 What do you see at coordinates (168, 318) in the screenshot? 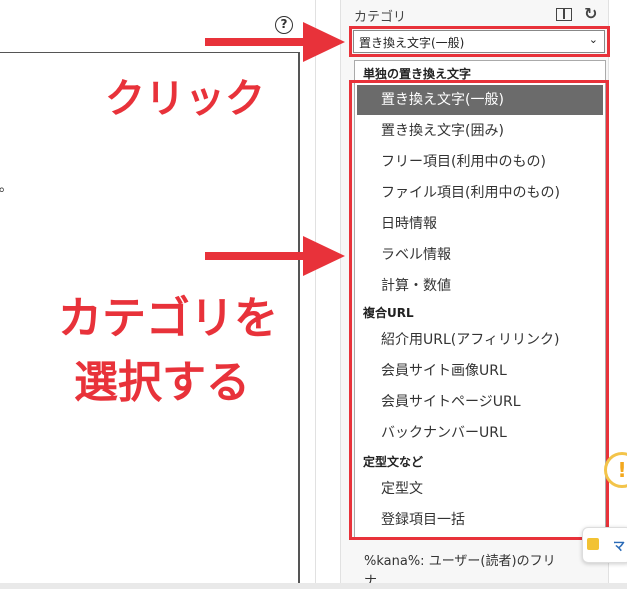
I see `select-callout-line1: カテゴリを` at bounding box center [168, 318].